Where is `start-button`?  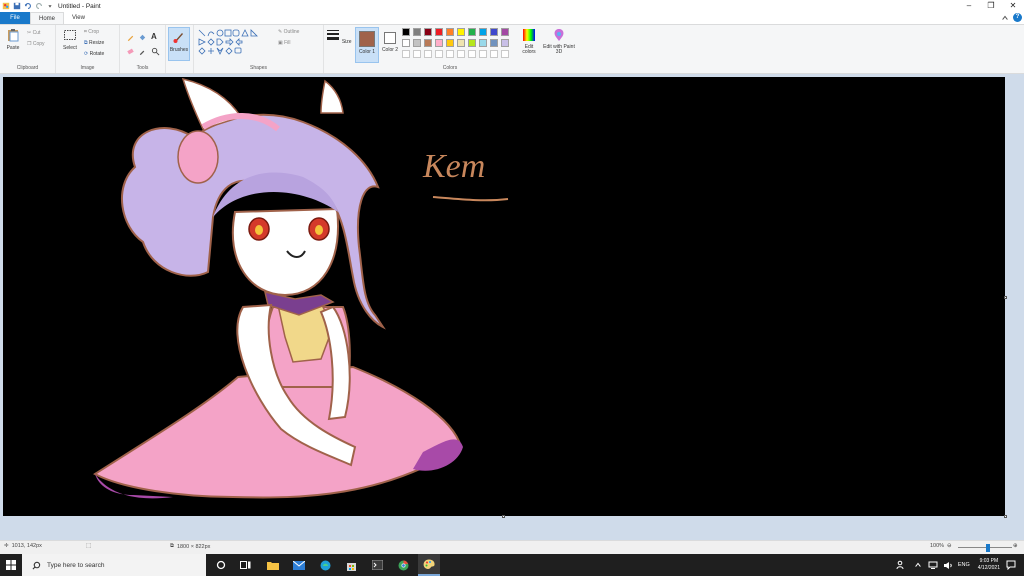
start-button is located at coordinates (11, 565).